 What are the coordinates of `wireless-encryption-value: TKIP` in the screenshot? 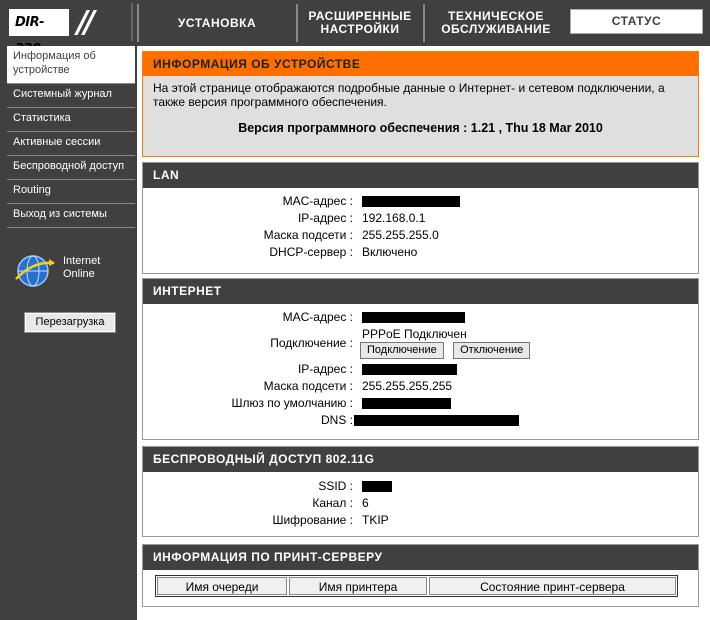 It's located at (375, 520).